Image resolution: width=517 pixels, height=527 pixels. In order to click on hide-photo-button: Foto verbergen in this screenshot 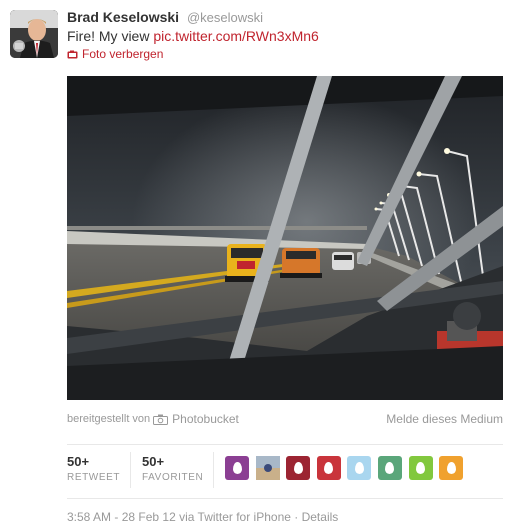, I will do `click(115, 54)`.